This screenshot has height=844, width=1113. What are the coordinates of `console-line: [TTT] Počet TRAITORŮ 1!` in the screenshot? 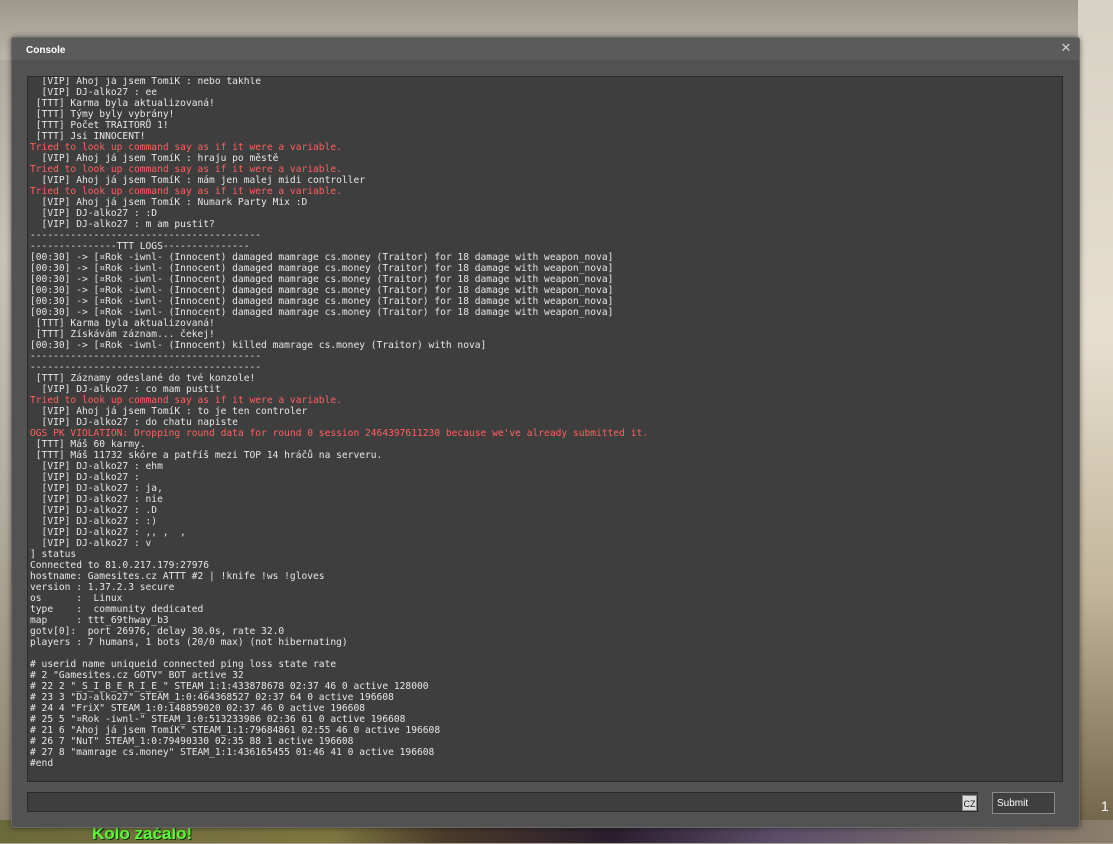 It's located at (99, 125).